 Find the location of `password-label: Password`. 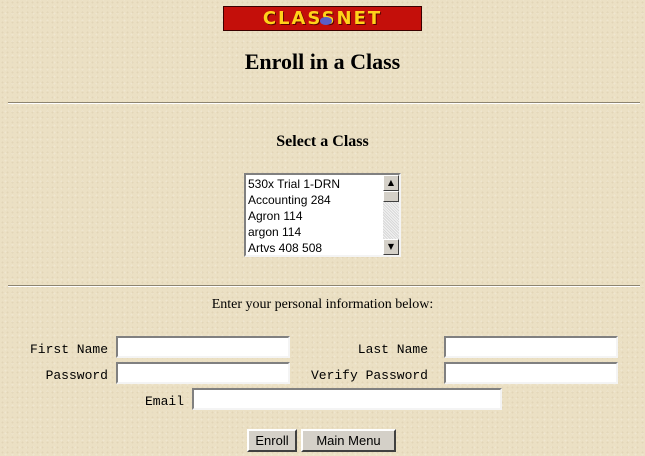

password-label: Password is located at coordinates (76, 375).